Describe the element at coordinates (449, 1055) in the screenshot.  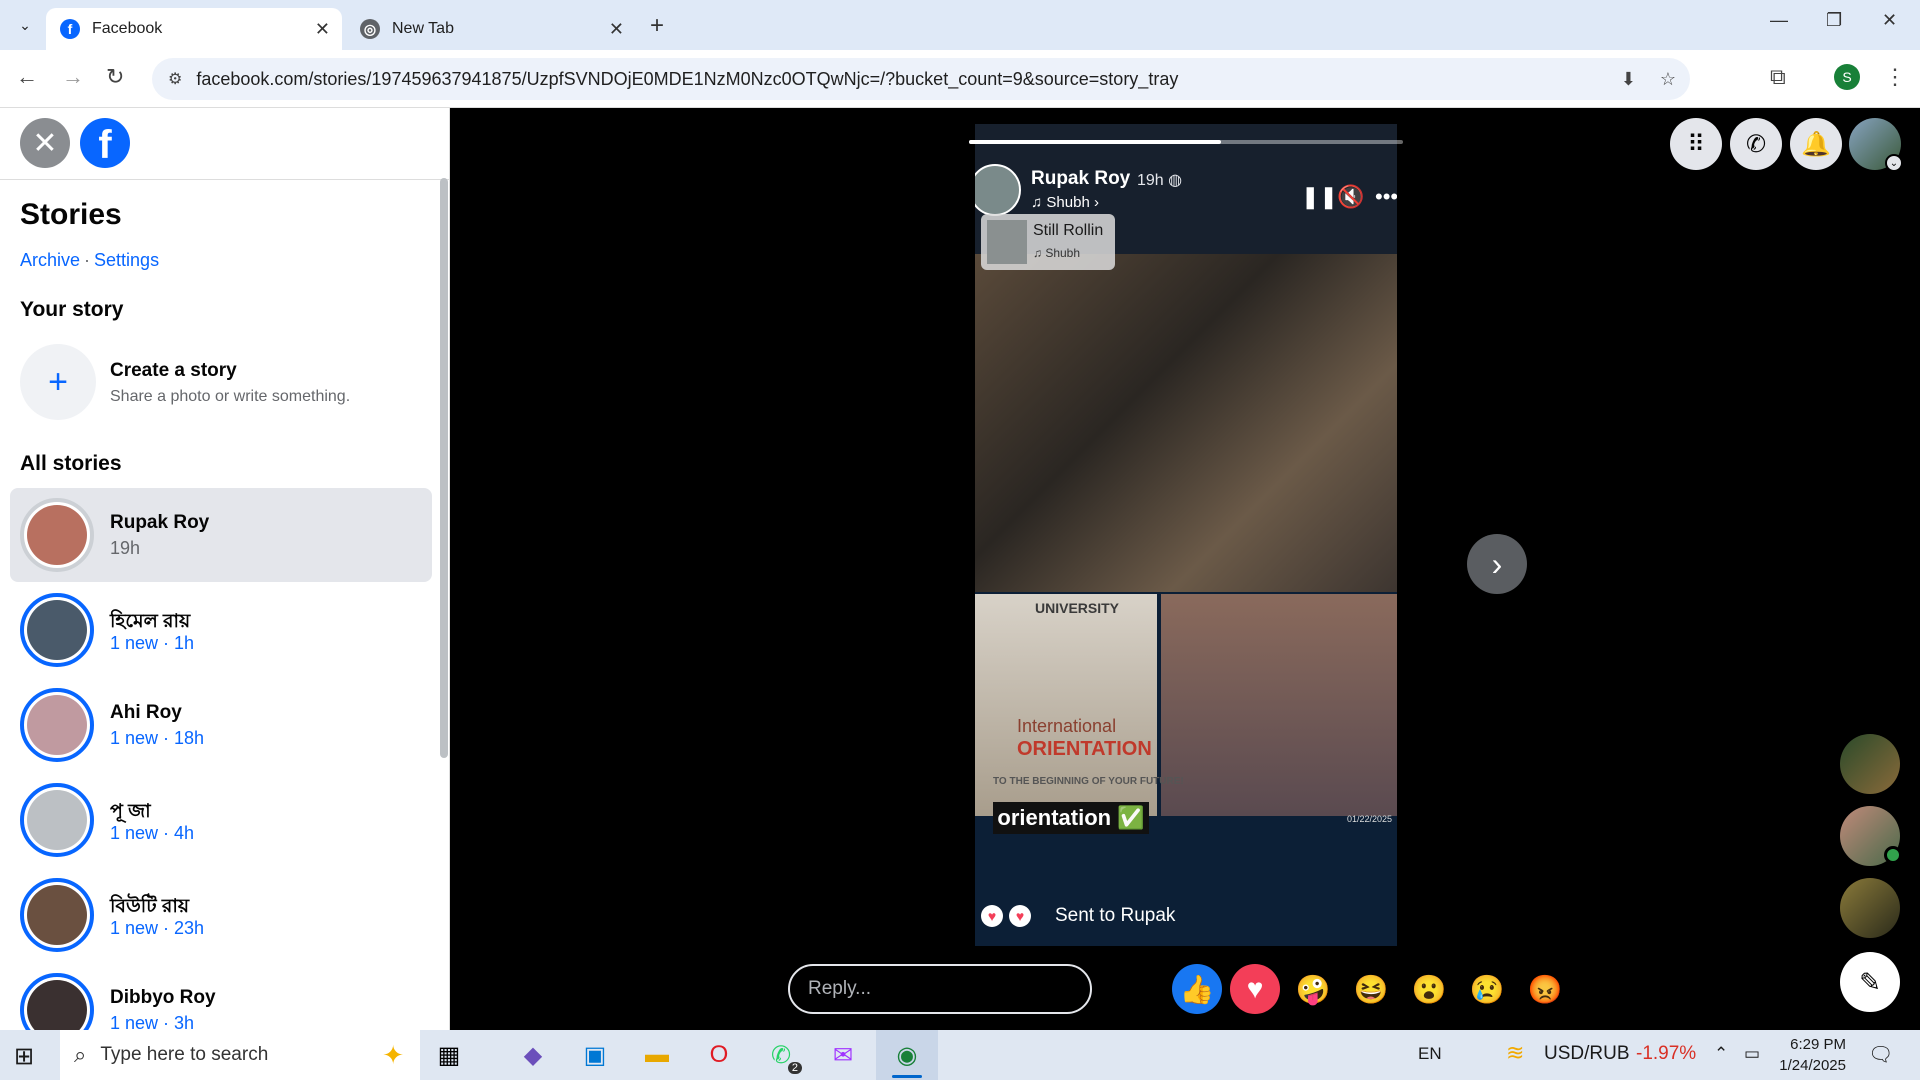
I see `task-view-icon: ▦` at that location.